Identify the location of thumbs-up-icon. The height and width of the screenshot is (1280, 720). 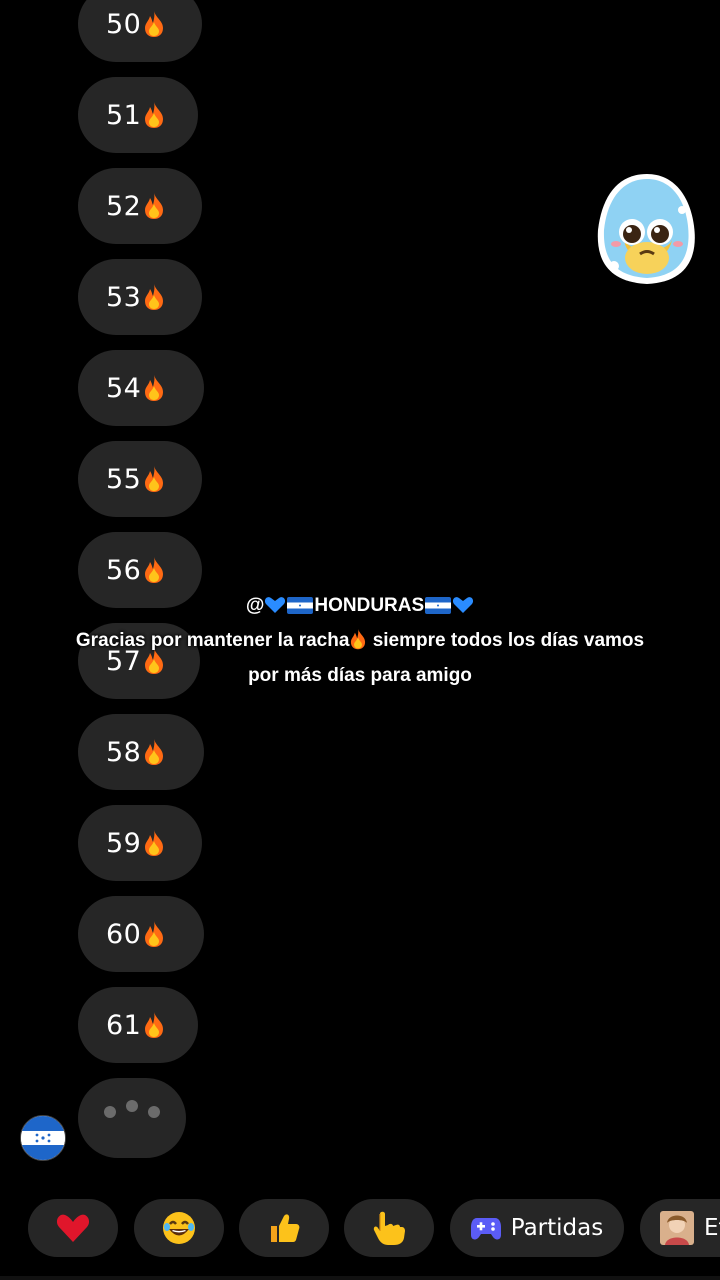
(285, 1228).